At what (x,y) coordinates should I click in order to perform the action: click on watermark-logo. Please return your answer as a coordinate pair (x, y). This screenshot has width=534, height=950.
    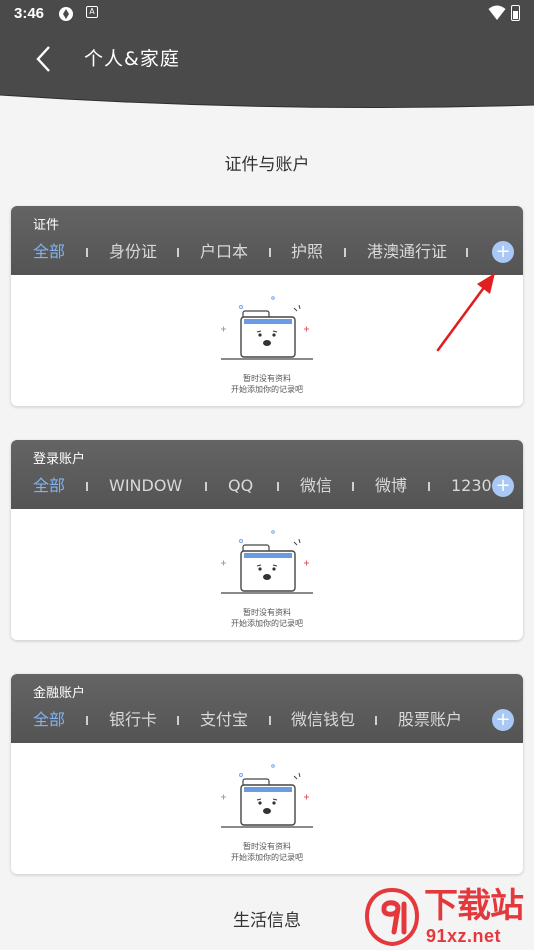
    Looking at the image, I should click on (392, 917).